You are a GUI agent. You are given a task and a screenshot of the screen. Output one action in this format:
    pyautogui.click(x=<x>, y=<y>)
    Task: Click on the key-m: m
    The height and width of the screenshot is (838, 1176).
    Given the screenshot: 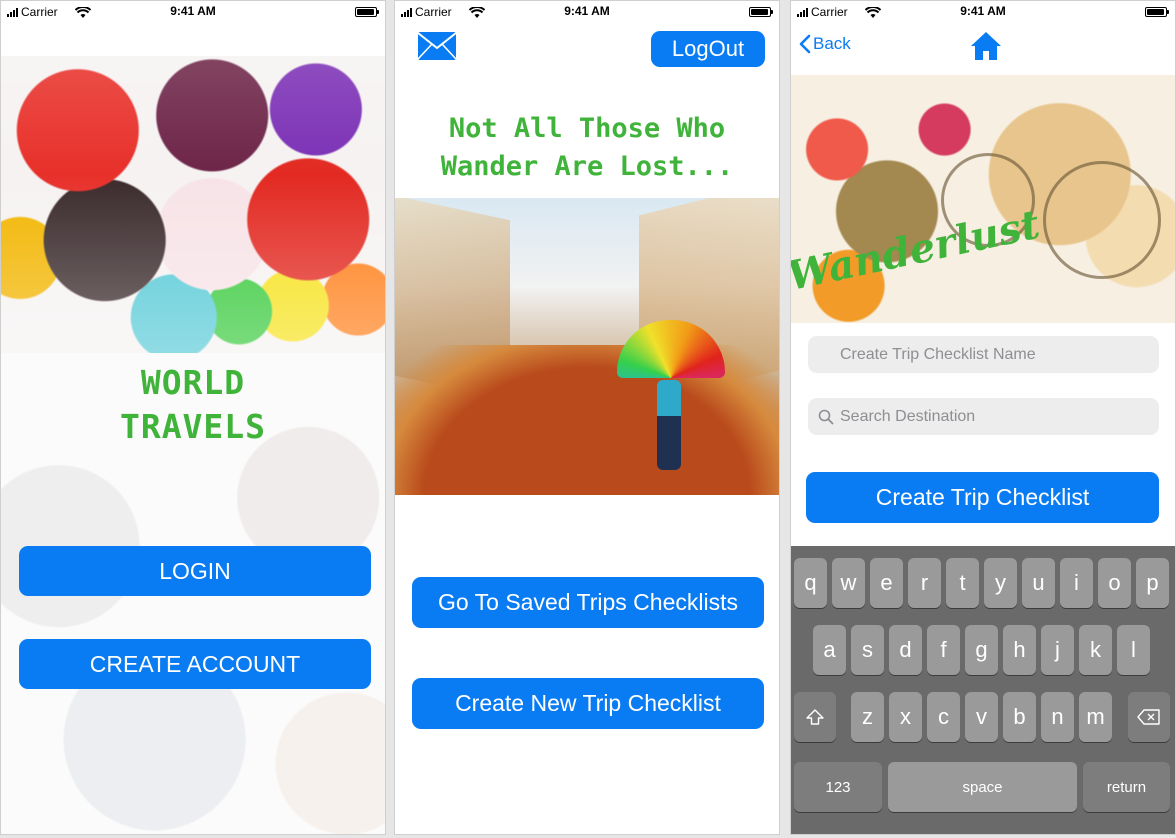 What is the action you would take?
    pyautogui.click(x=1095, y=717)
    